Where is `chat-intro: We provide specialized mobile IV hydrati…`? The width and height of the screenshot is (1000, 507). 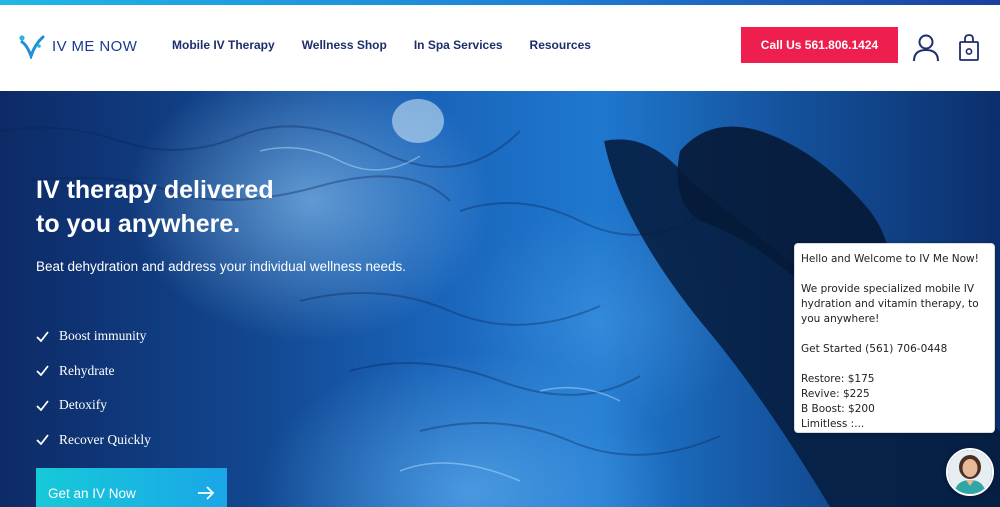 chat-intro: We provide specialized mobile IV hydrati… is located at coordinates (890, 304).